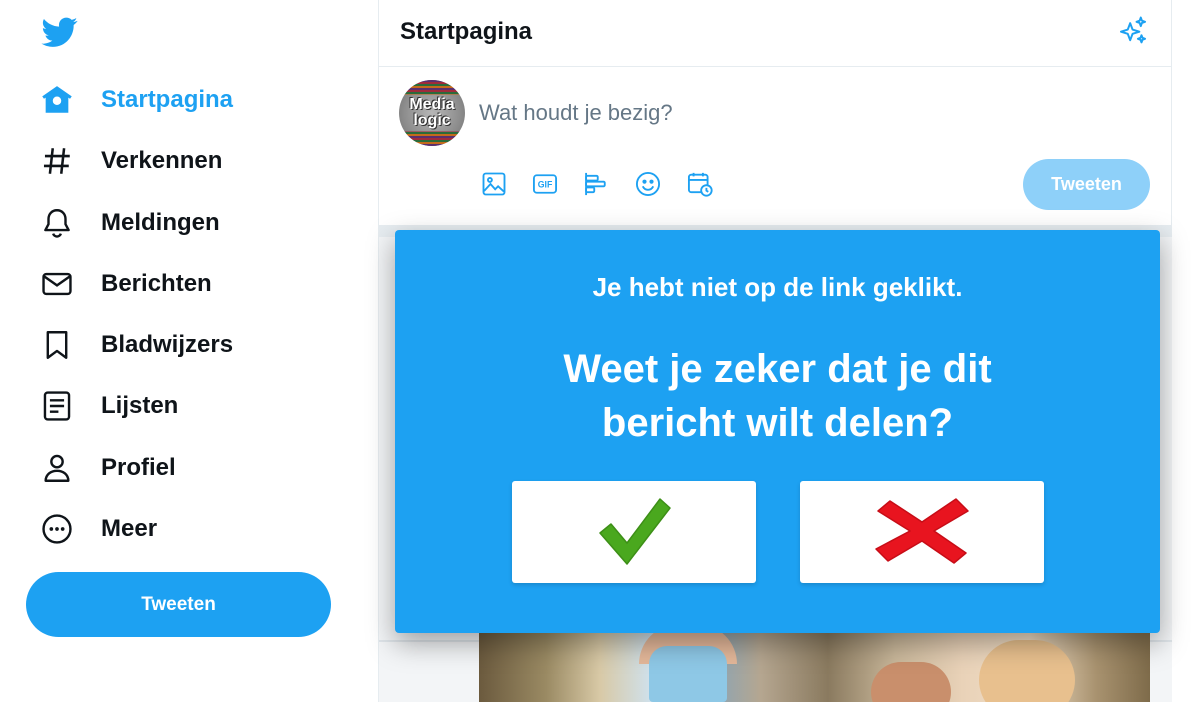 This screenshot has height=702, width=1200. I want to click on bell-icon, so click(57, 223).